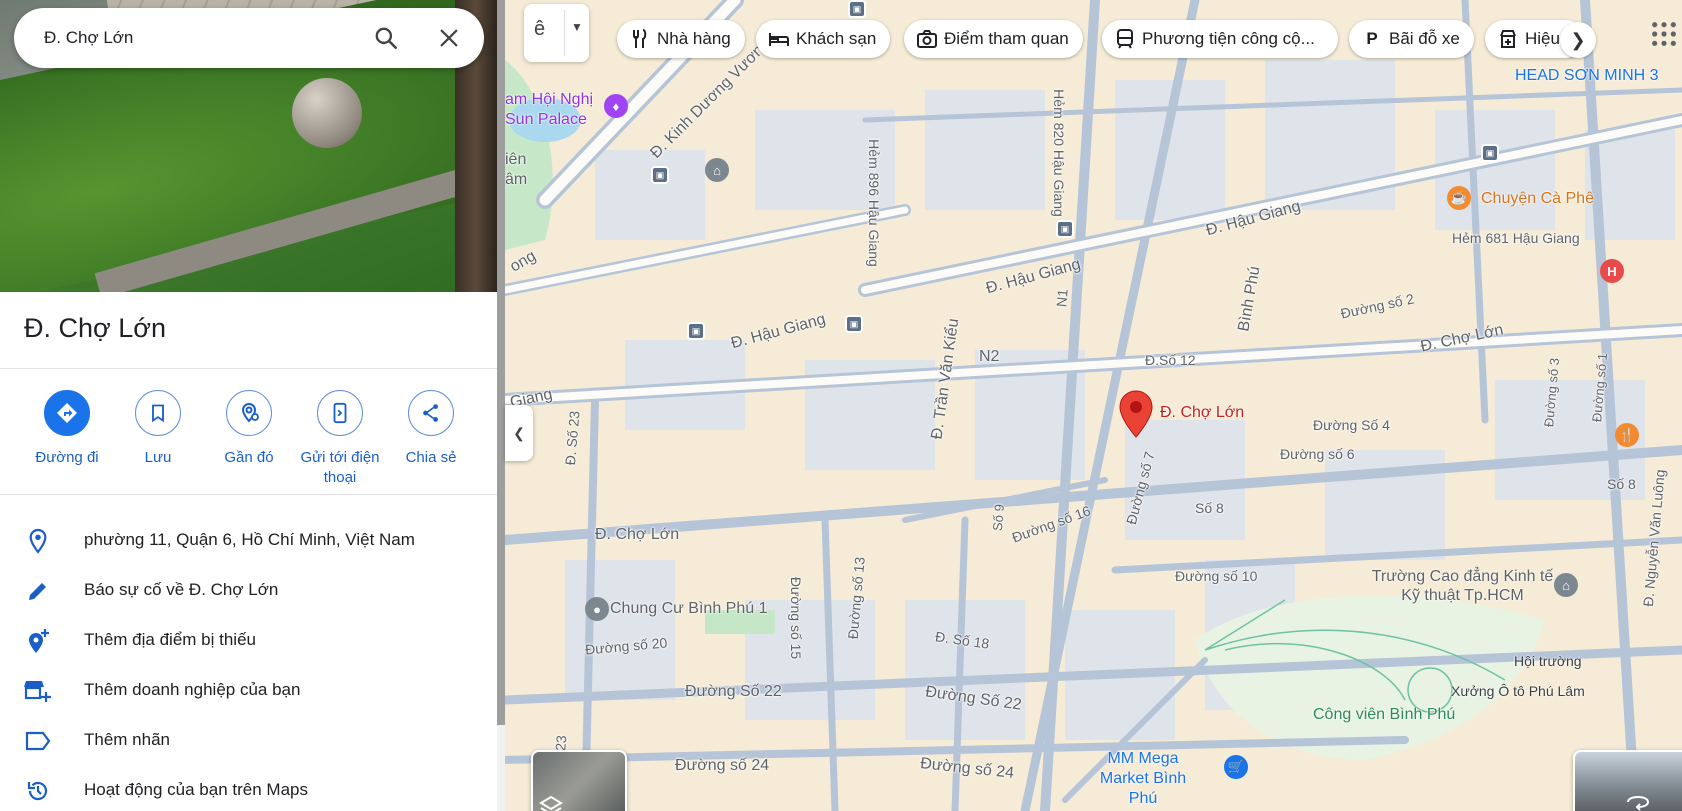 The image size is (1682, 811). I want to click on directions-button: Đường đi, so click(67, 429).